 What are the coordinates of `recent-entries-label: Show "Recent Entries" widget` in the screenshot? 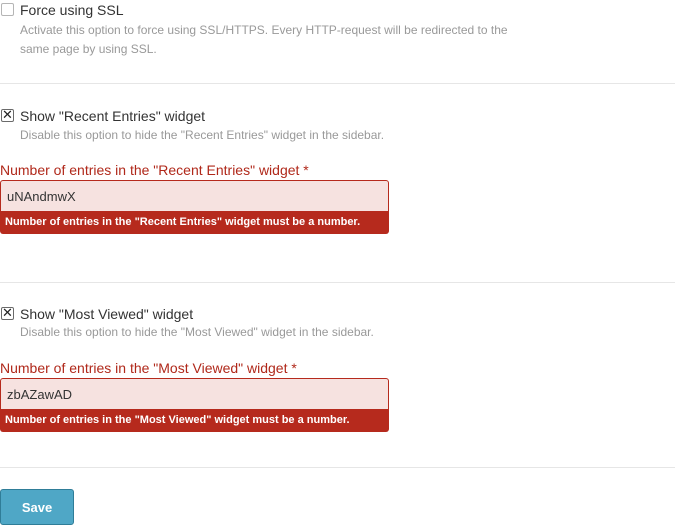 It's located at (113, 116).